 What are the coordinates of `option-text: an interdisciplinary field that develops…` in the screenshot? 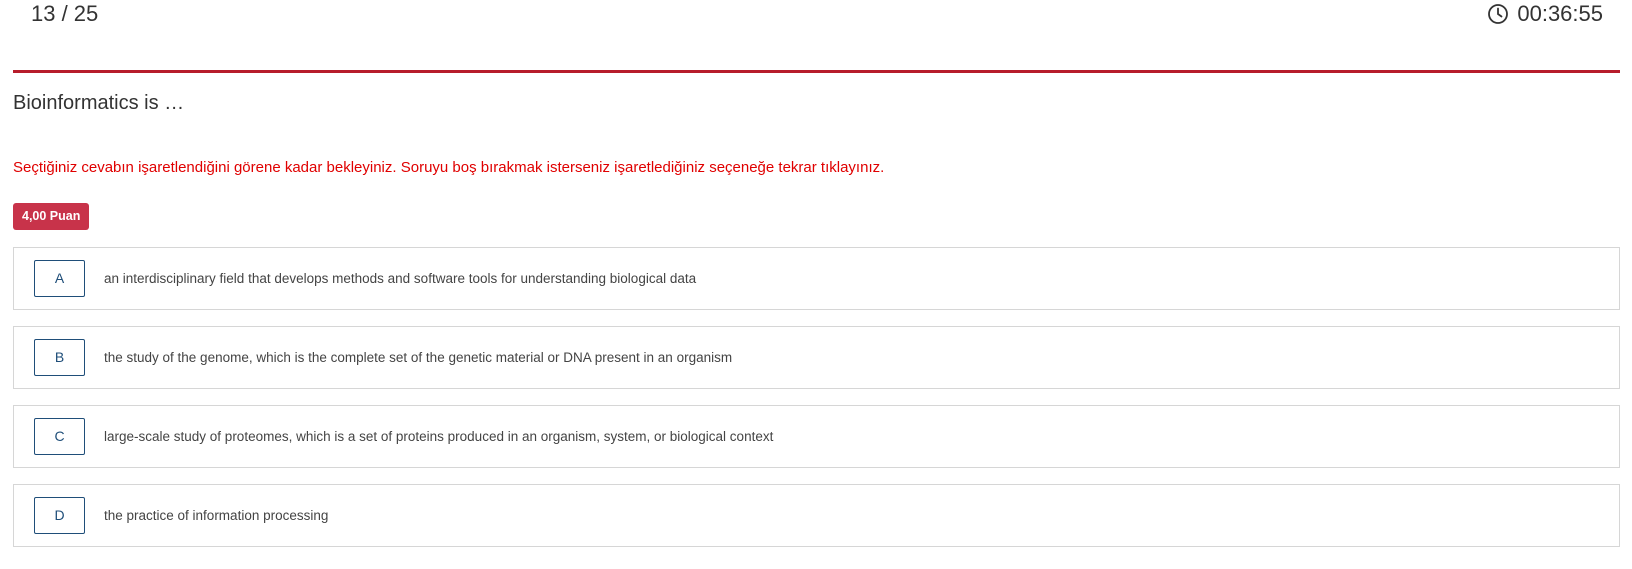 It's located at (400, 278).